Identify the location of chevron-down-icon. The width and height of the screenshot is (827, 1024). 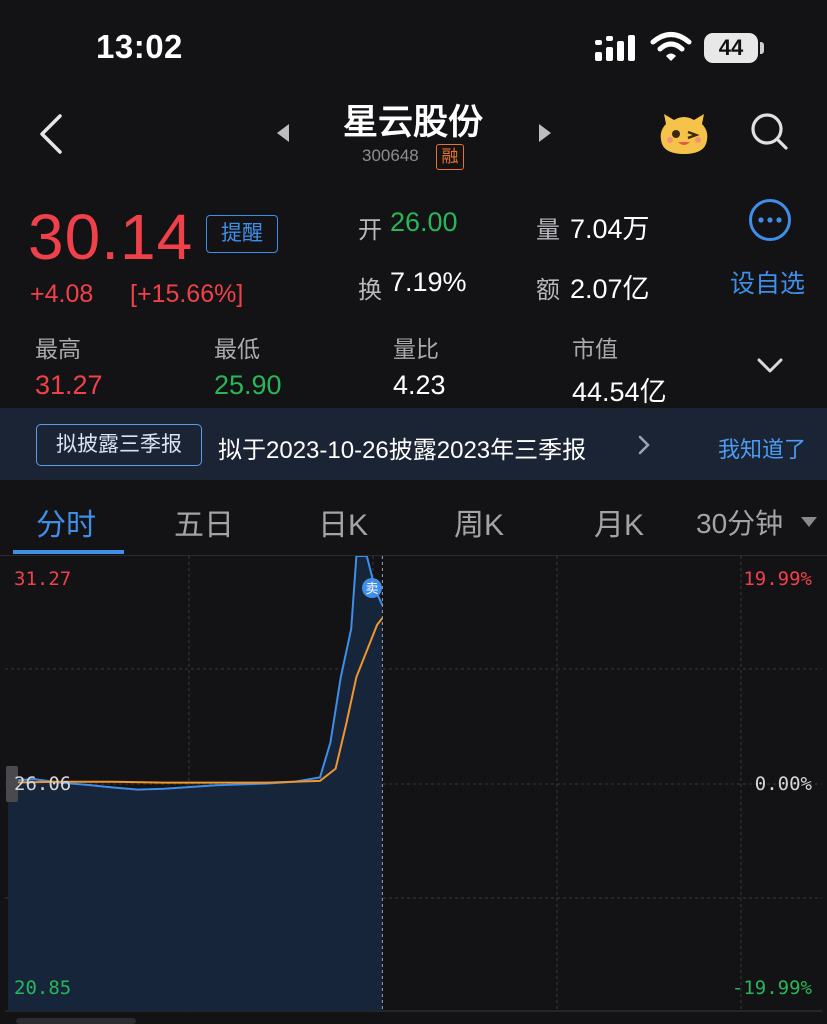
(770, 366).